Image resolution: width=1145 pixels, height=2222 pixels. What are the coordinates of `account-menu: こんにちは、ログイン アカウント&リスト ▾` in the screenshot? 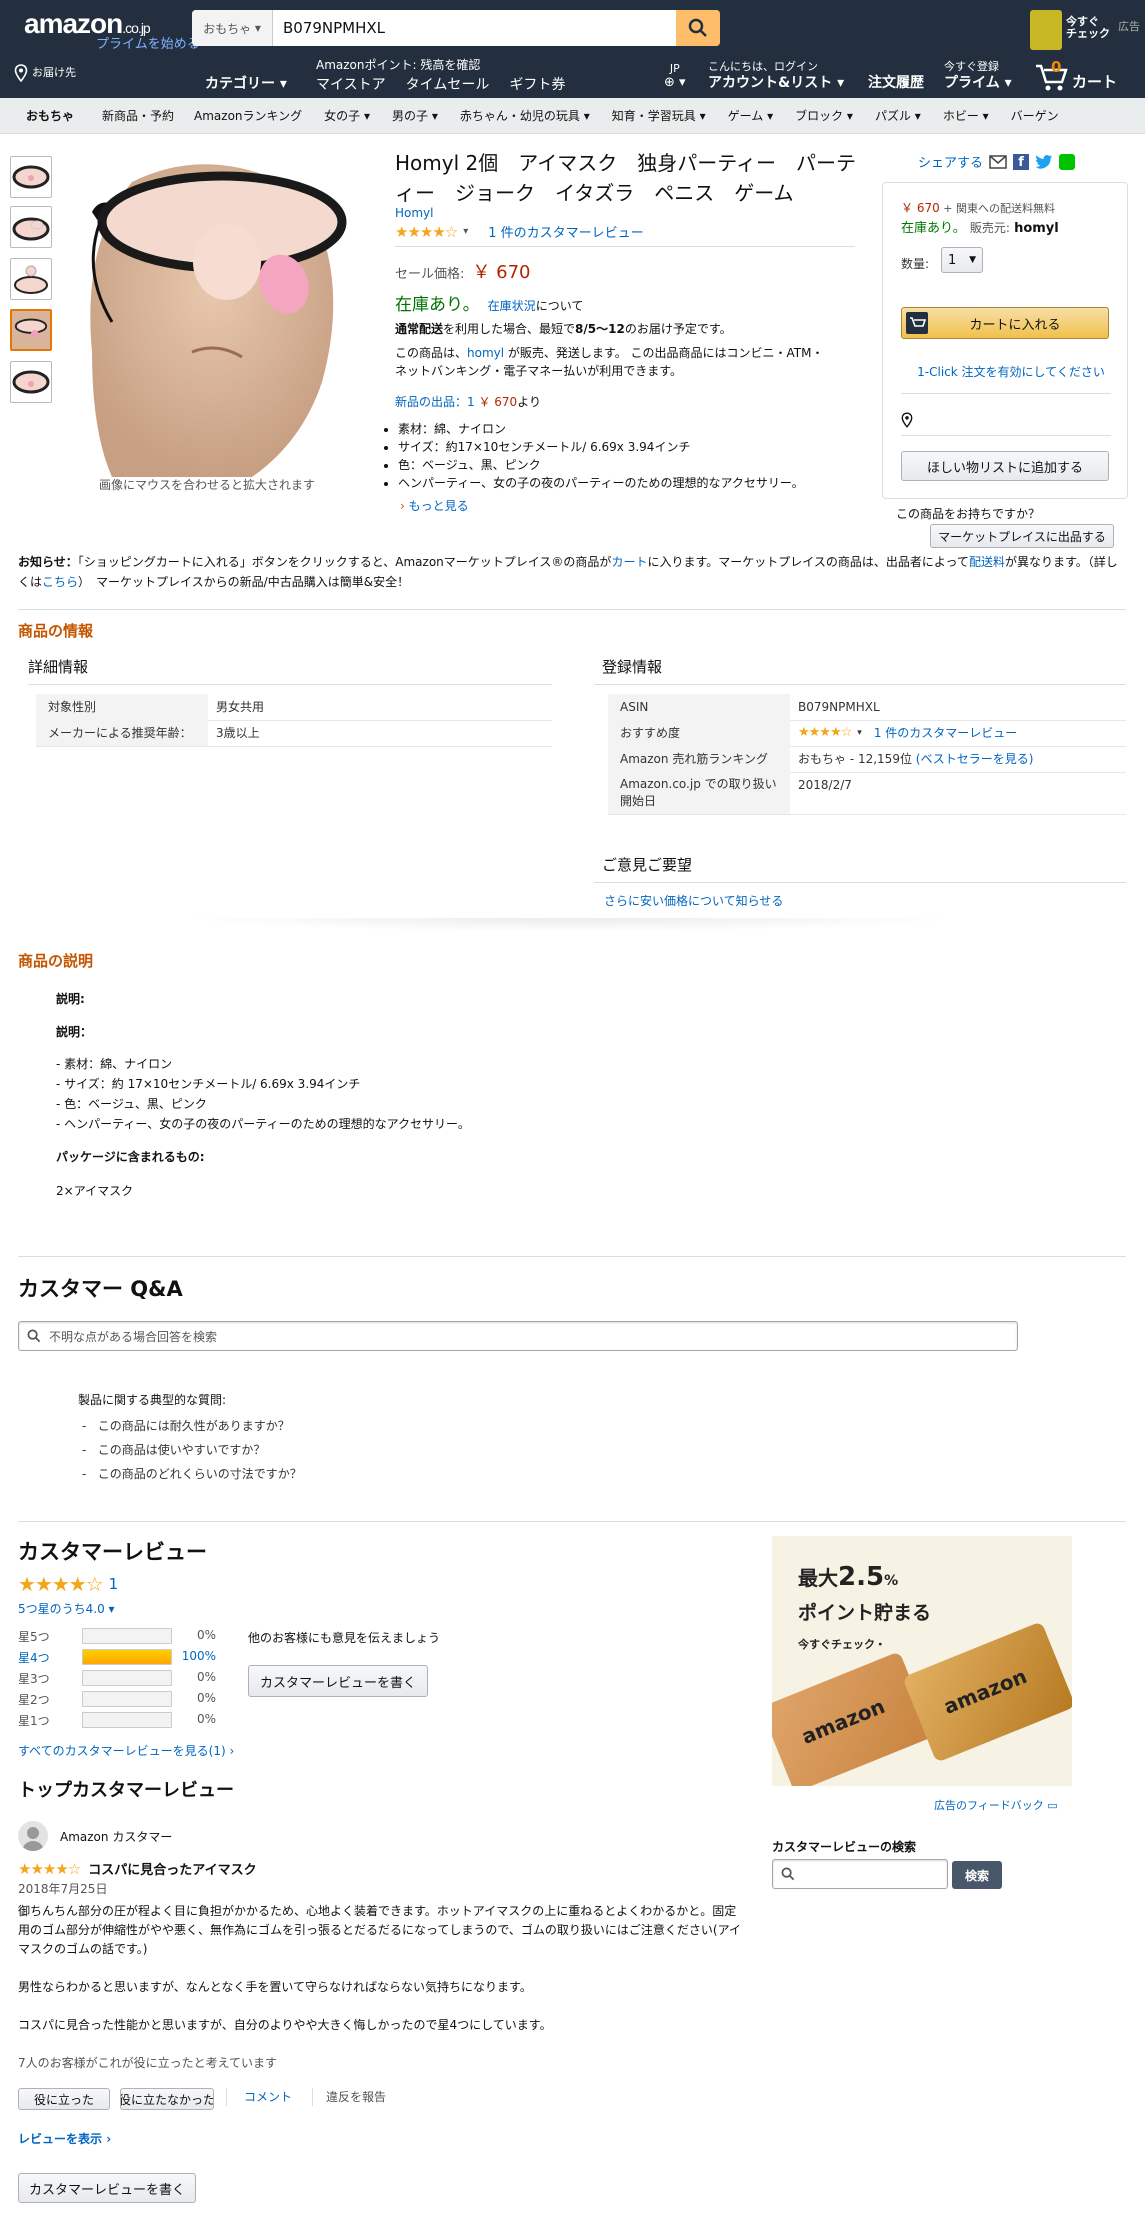 It's located at (776, 76).